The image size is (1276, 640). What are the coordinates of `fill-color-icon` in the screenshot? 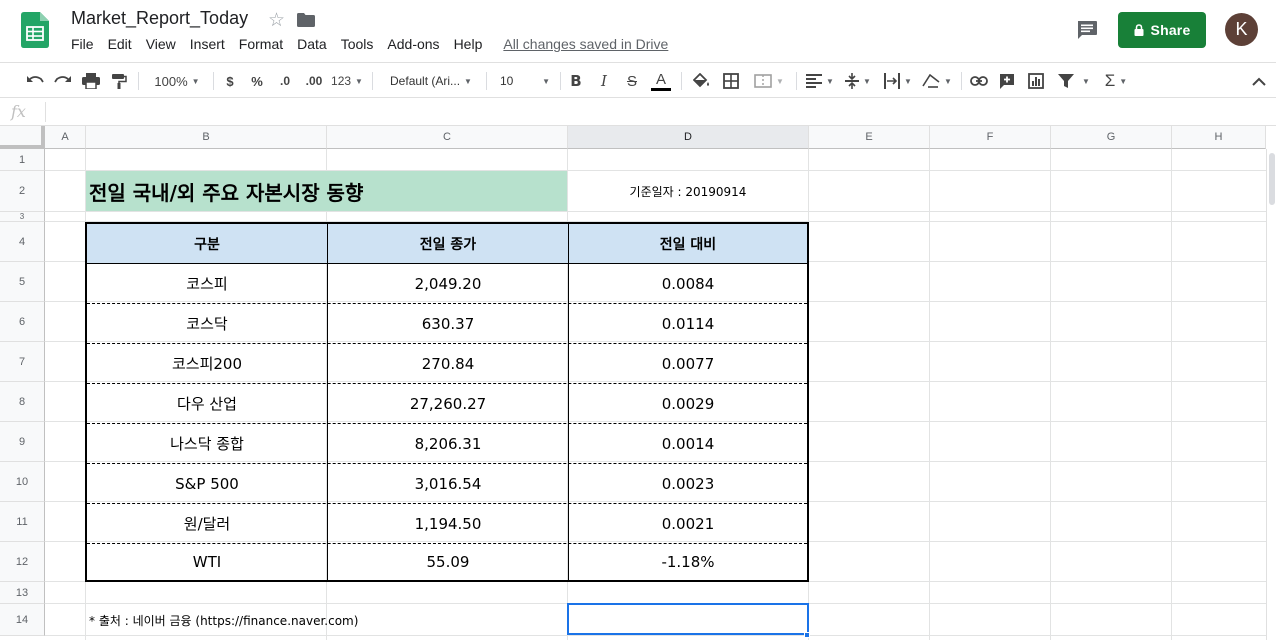 It's located at (701, 81).